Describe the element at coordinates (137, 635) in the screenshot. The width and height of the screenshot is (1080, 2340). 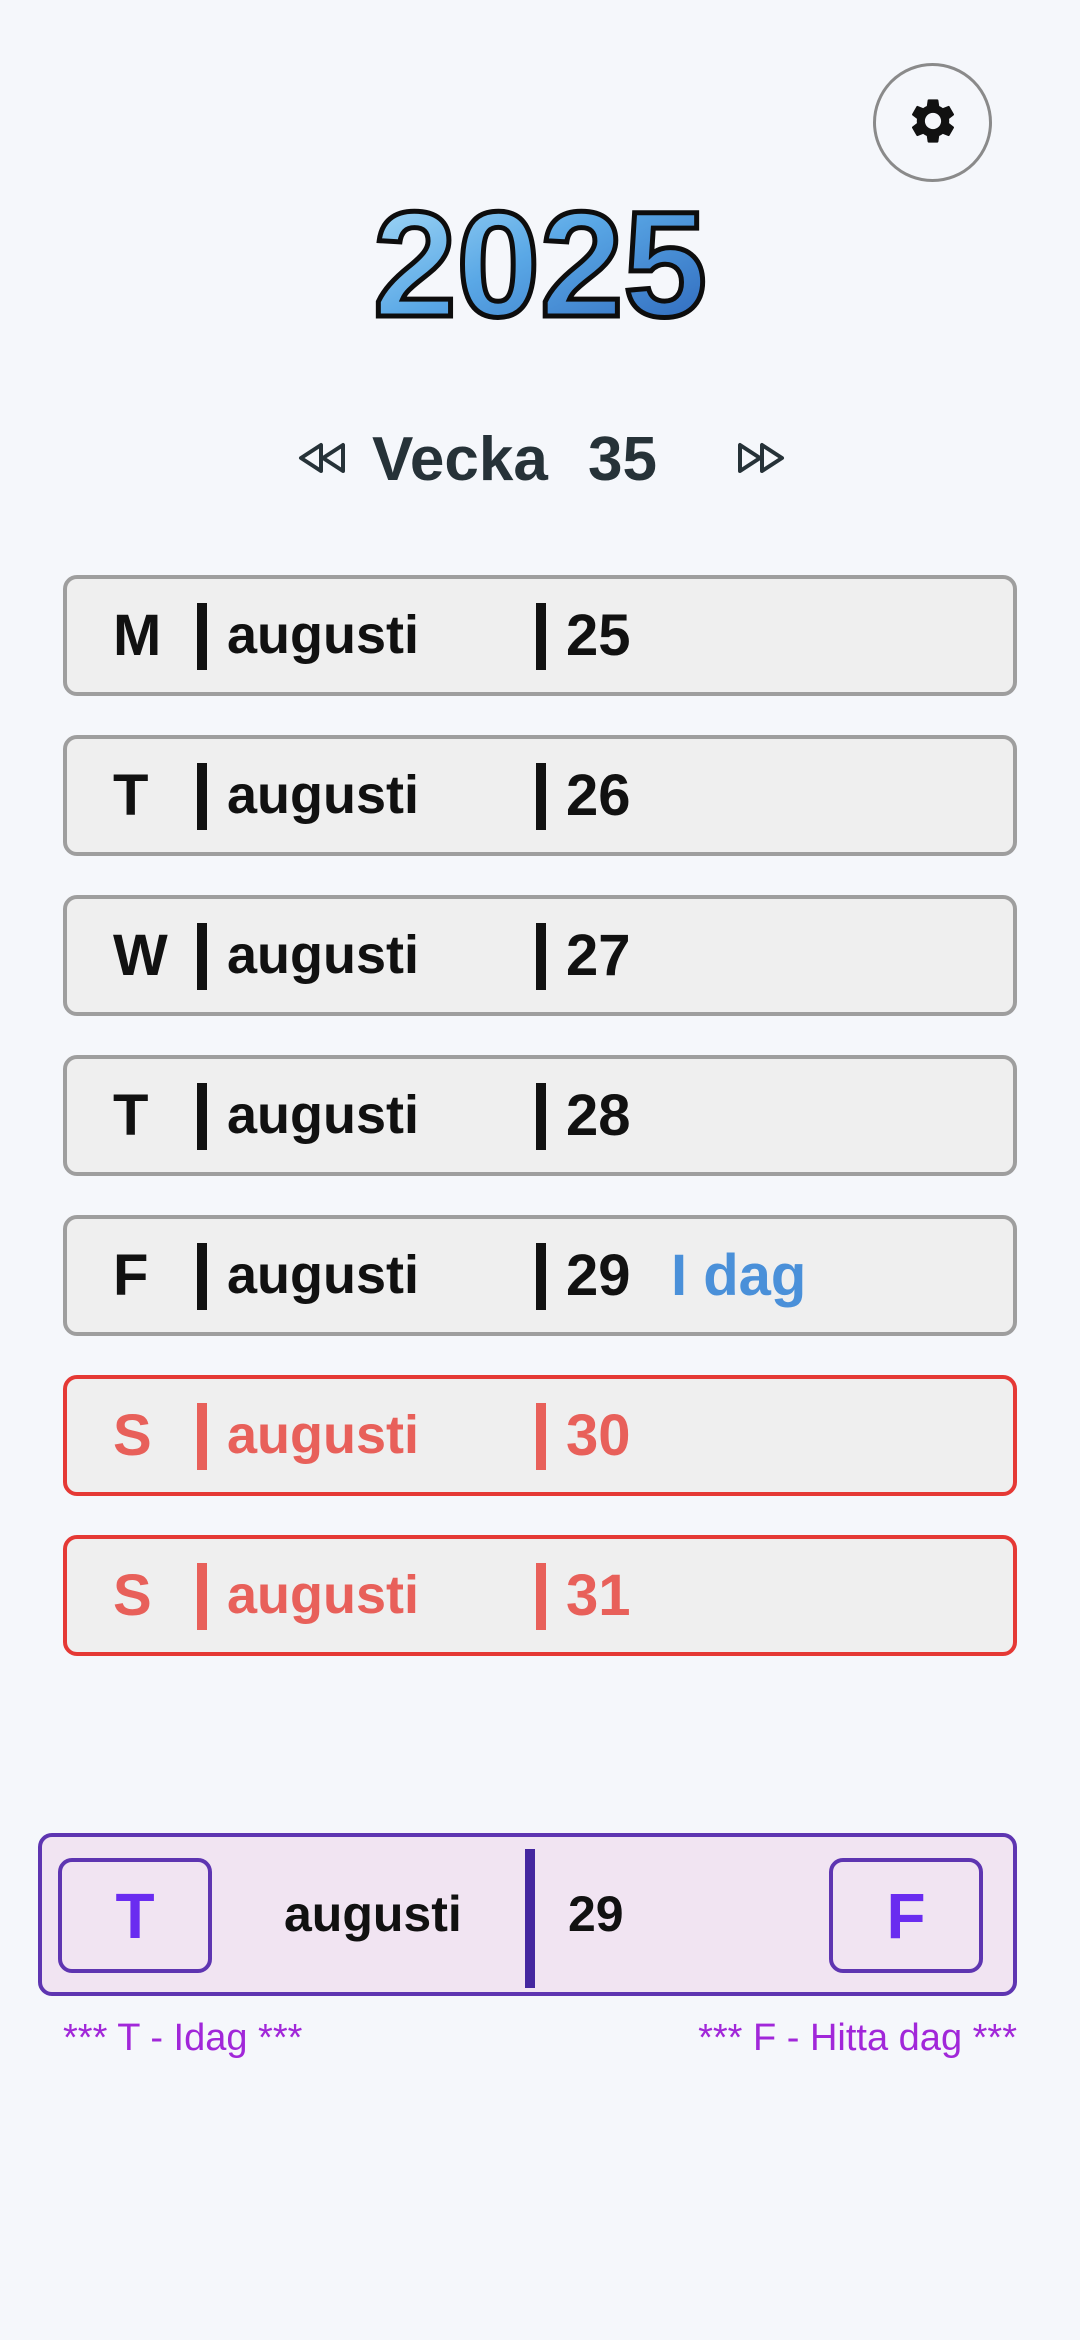
I see `weekday-letter: M` at that location.